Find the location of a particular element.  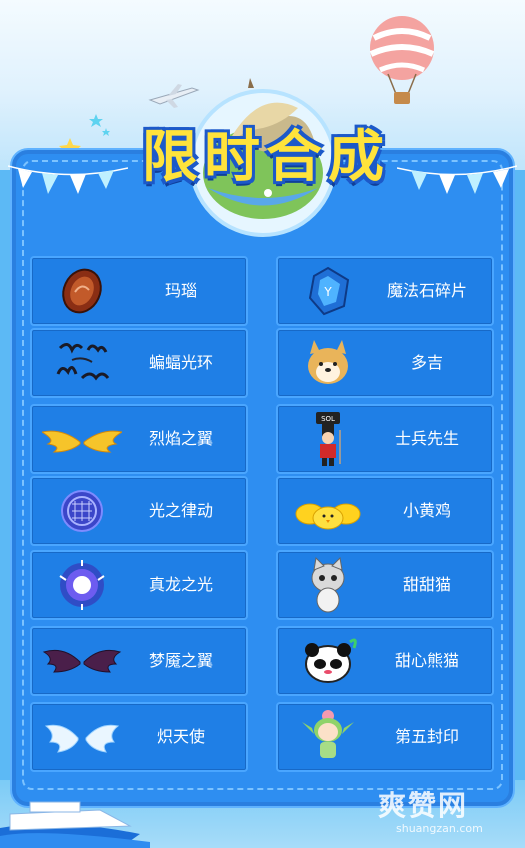

yellow-chicks-icon is located at coordinates (328, 516).